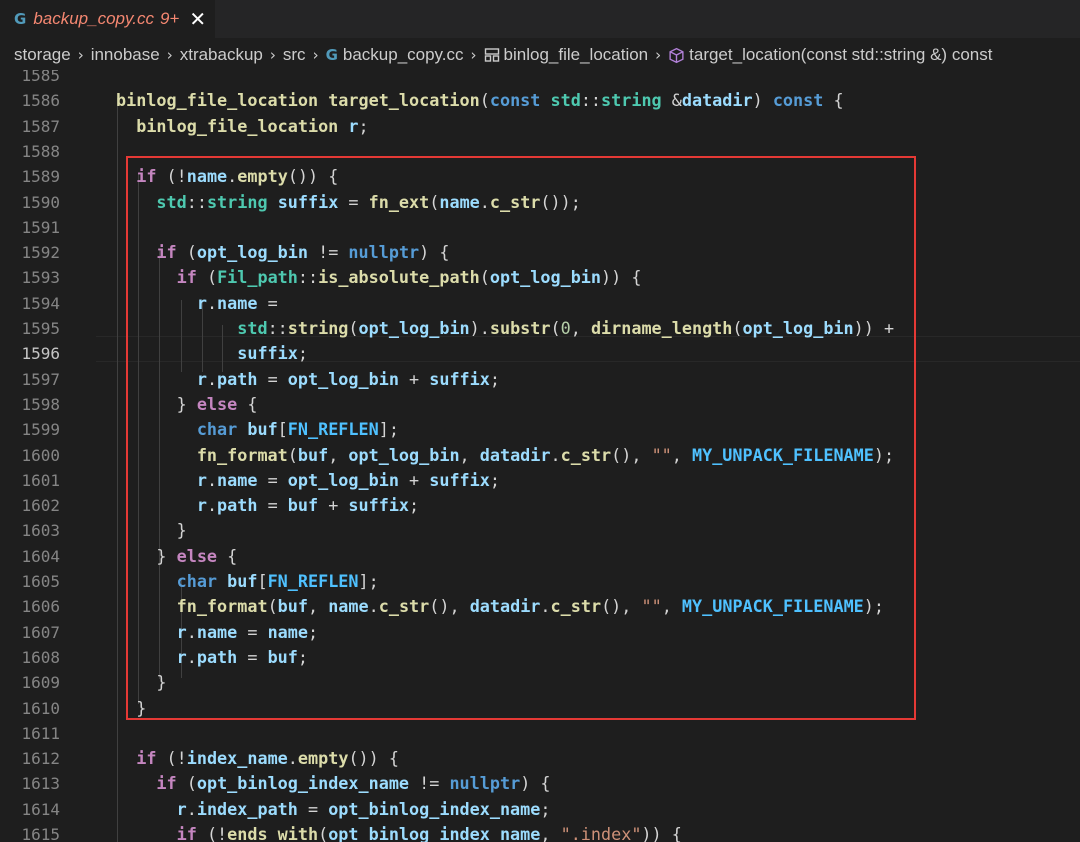 Image resolution: width=1080 pixels, height=842 pixels. I want to click on close-icon: ✕, so click(197, 19).